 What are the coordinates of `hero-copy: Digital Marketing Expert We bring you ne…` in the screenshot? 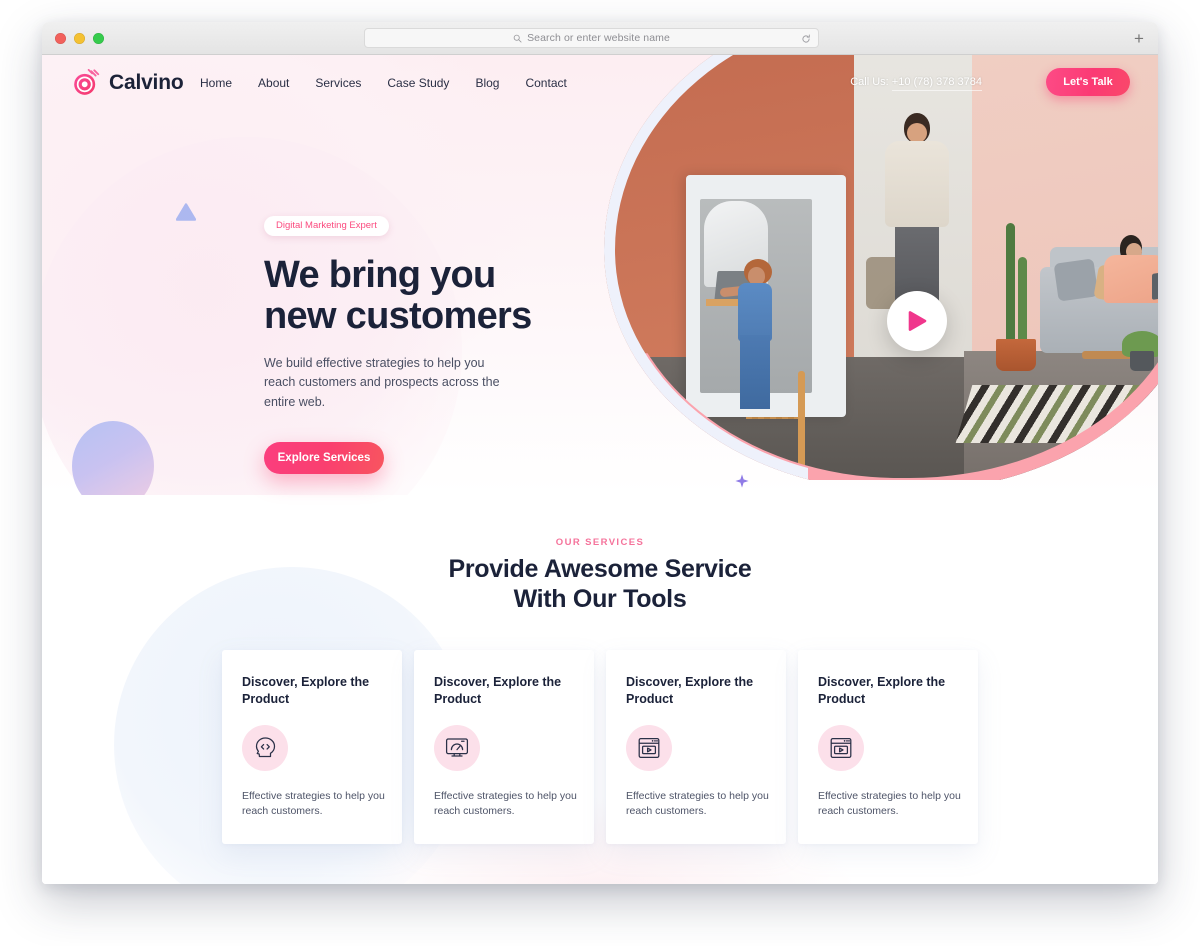 It's located at (434, 345).